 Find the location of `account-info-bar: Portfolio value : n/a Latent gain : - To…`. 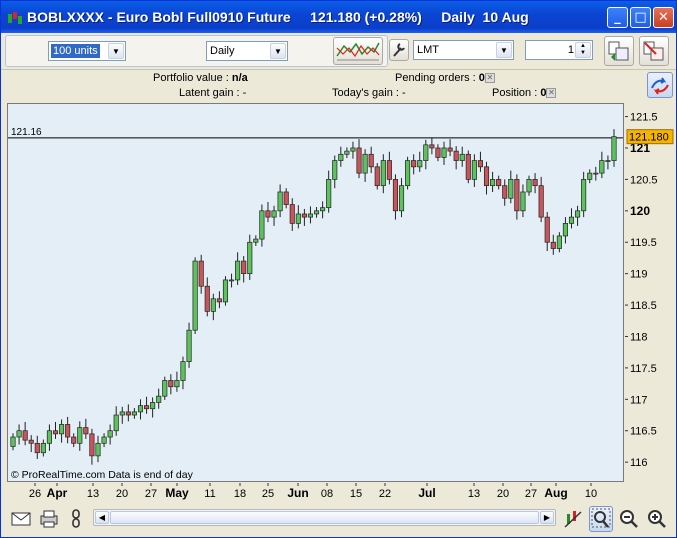

account-info-bar: Portfolio value : n/a Latent gain : - To… is located at coordinates (338, 86).